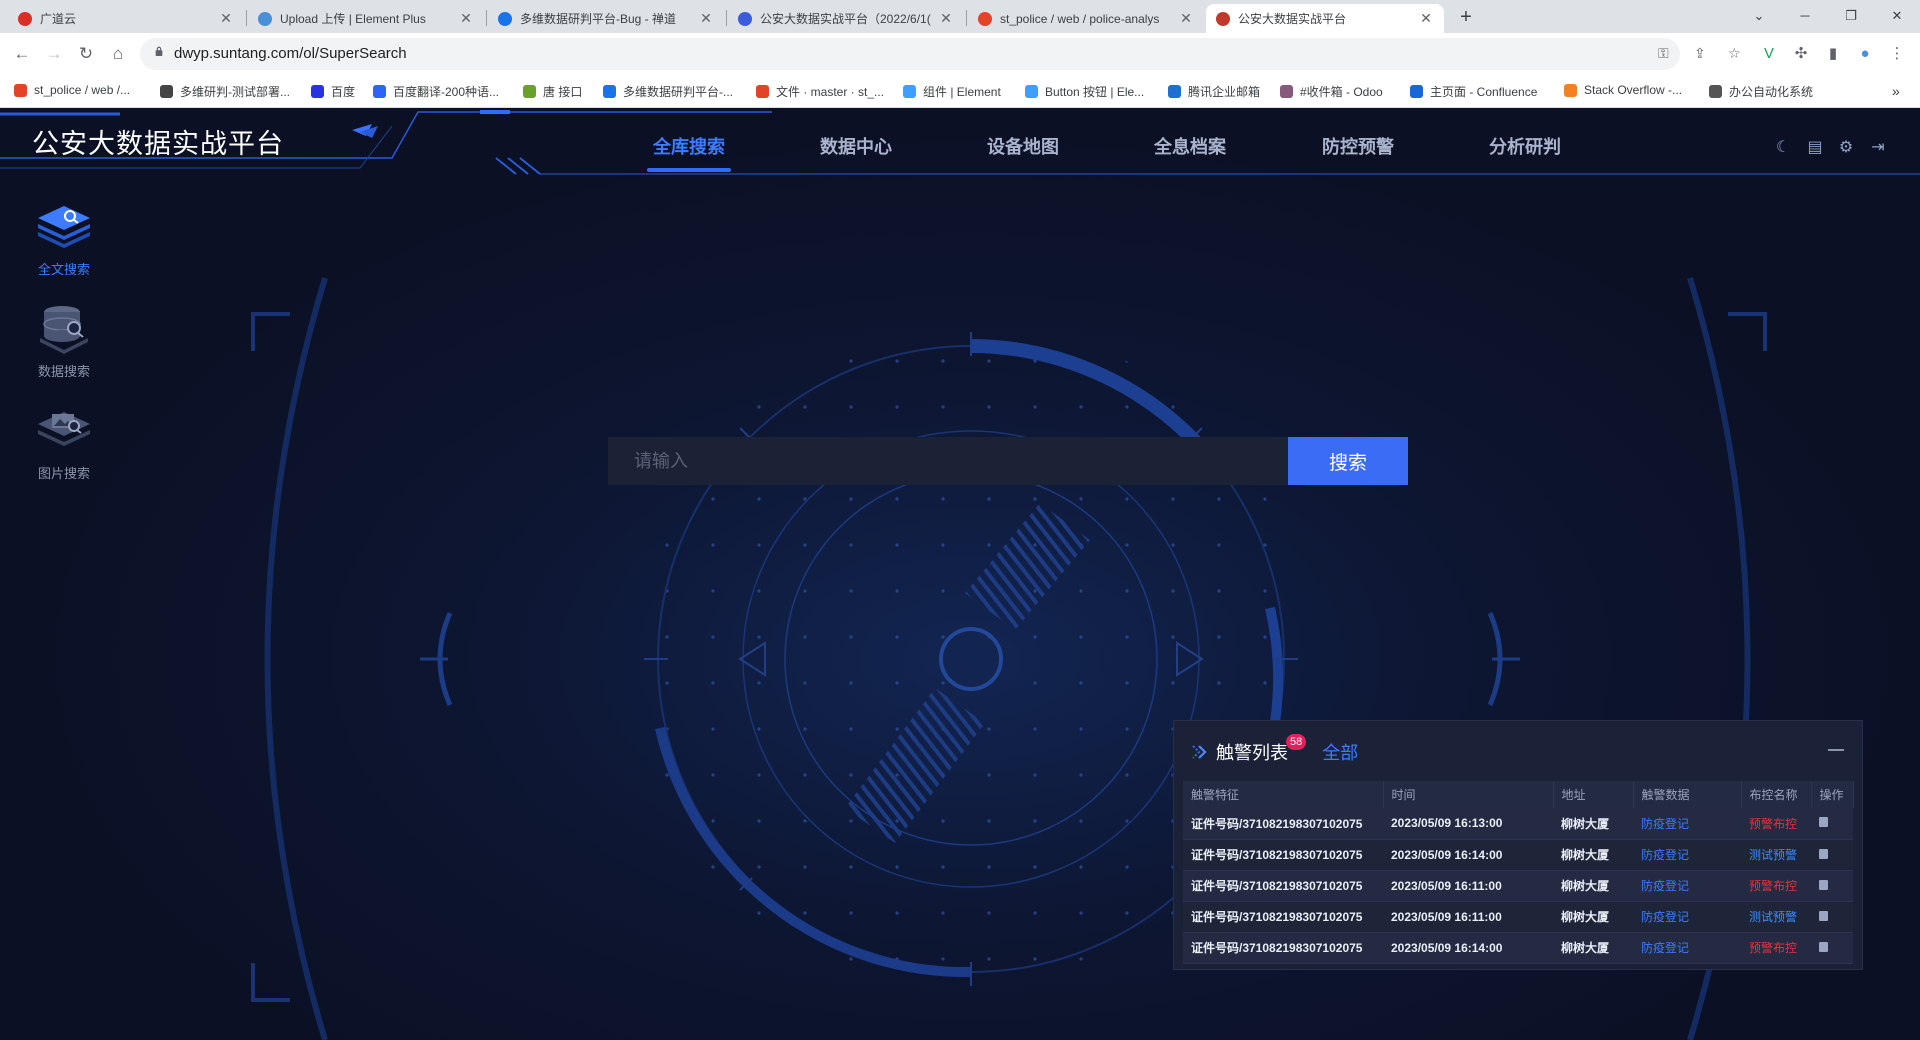  What do you see at coordinates (1023, 146) in the screenshot?
I see `nav-tab-device-map: 设备地图` at bounding box center [1023, 146].